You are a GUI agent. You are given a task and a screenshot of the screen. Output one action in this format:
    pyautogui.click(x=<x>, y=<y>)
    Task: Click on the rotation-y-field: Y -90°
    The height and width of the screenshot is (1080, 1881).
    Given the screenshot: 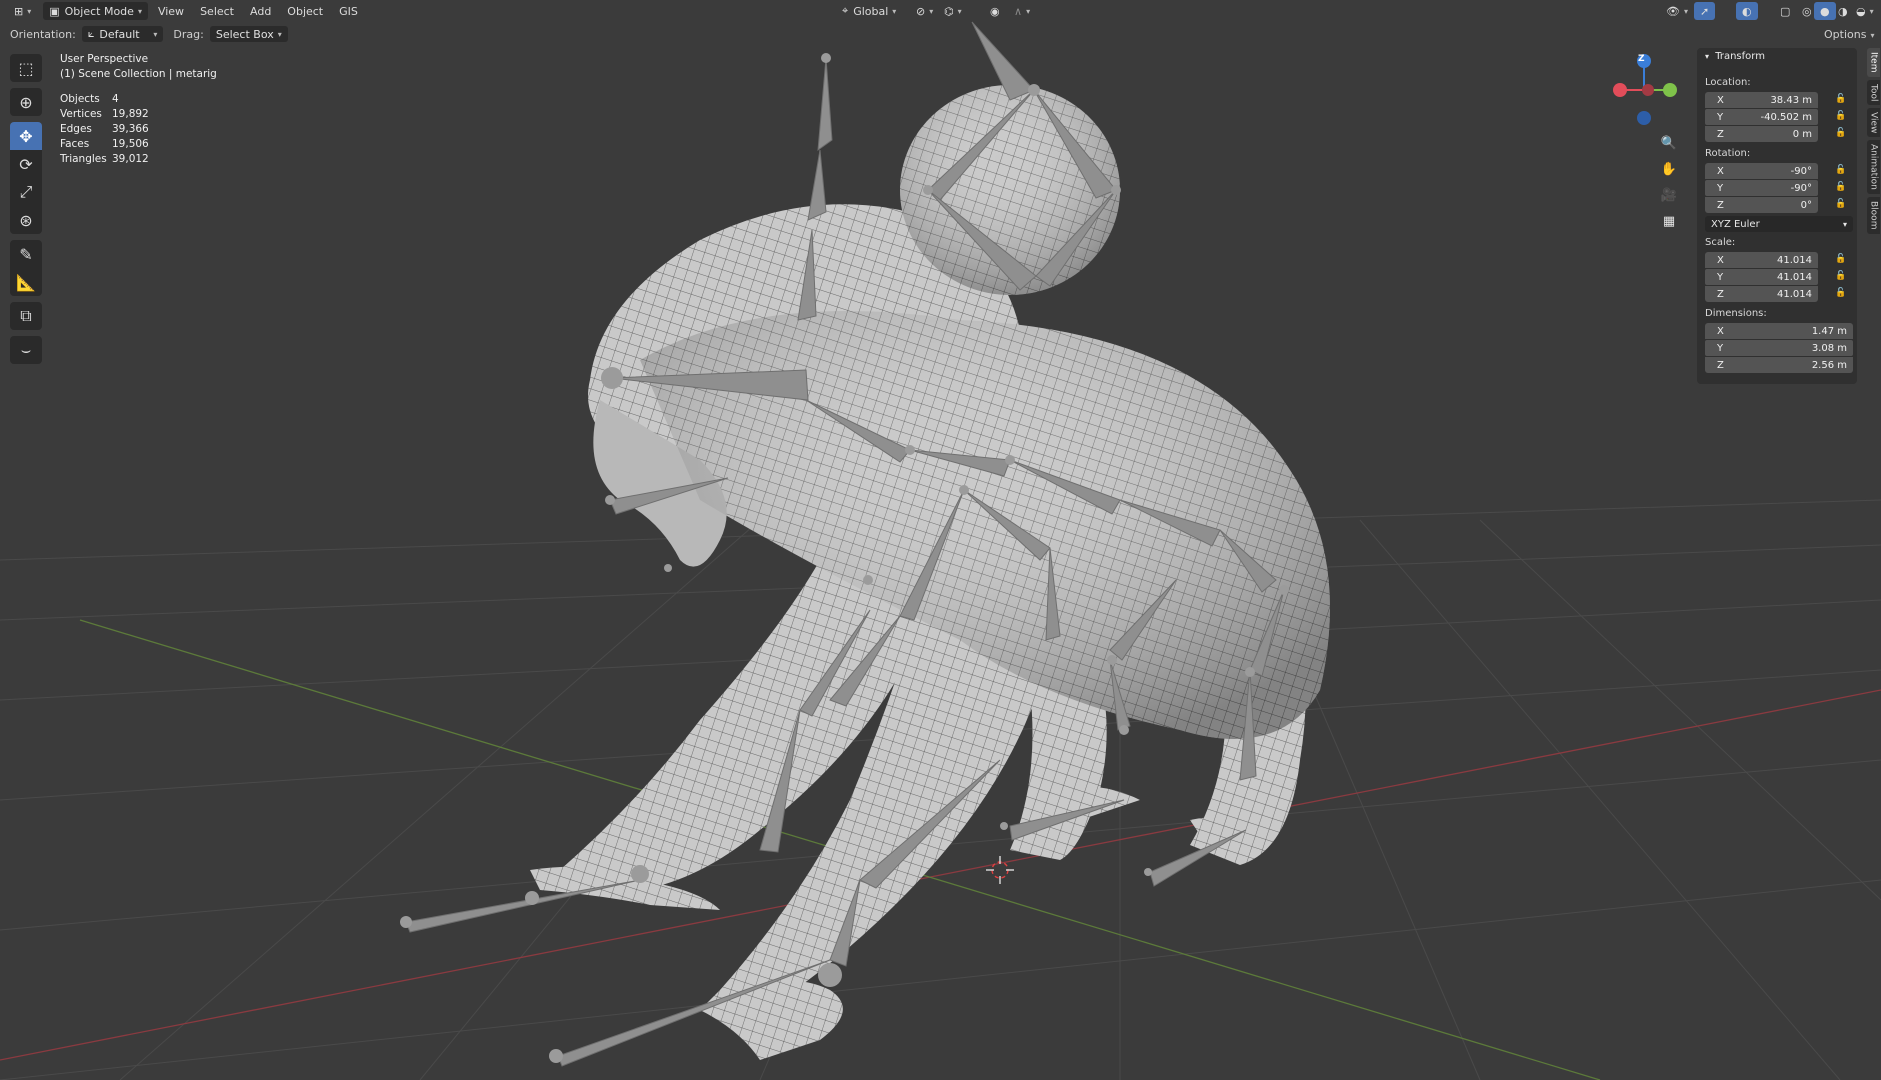 What is the action you would take?
    pyautogui.click(x=1761, y=188)
    